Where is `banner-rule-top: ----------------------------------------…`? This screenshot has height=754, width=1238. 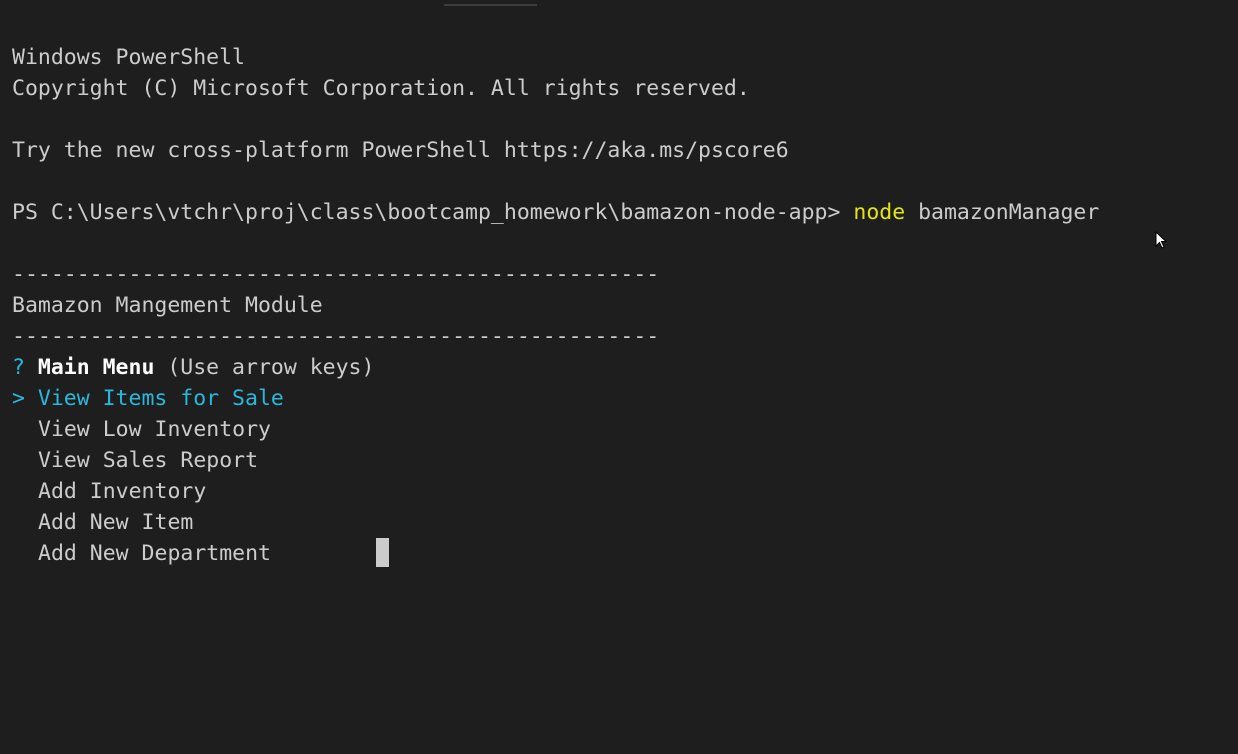 banner-rule-top: ----------------------------------------… is located at coordinates (336, 274).